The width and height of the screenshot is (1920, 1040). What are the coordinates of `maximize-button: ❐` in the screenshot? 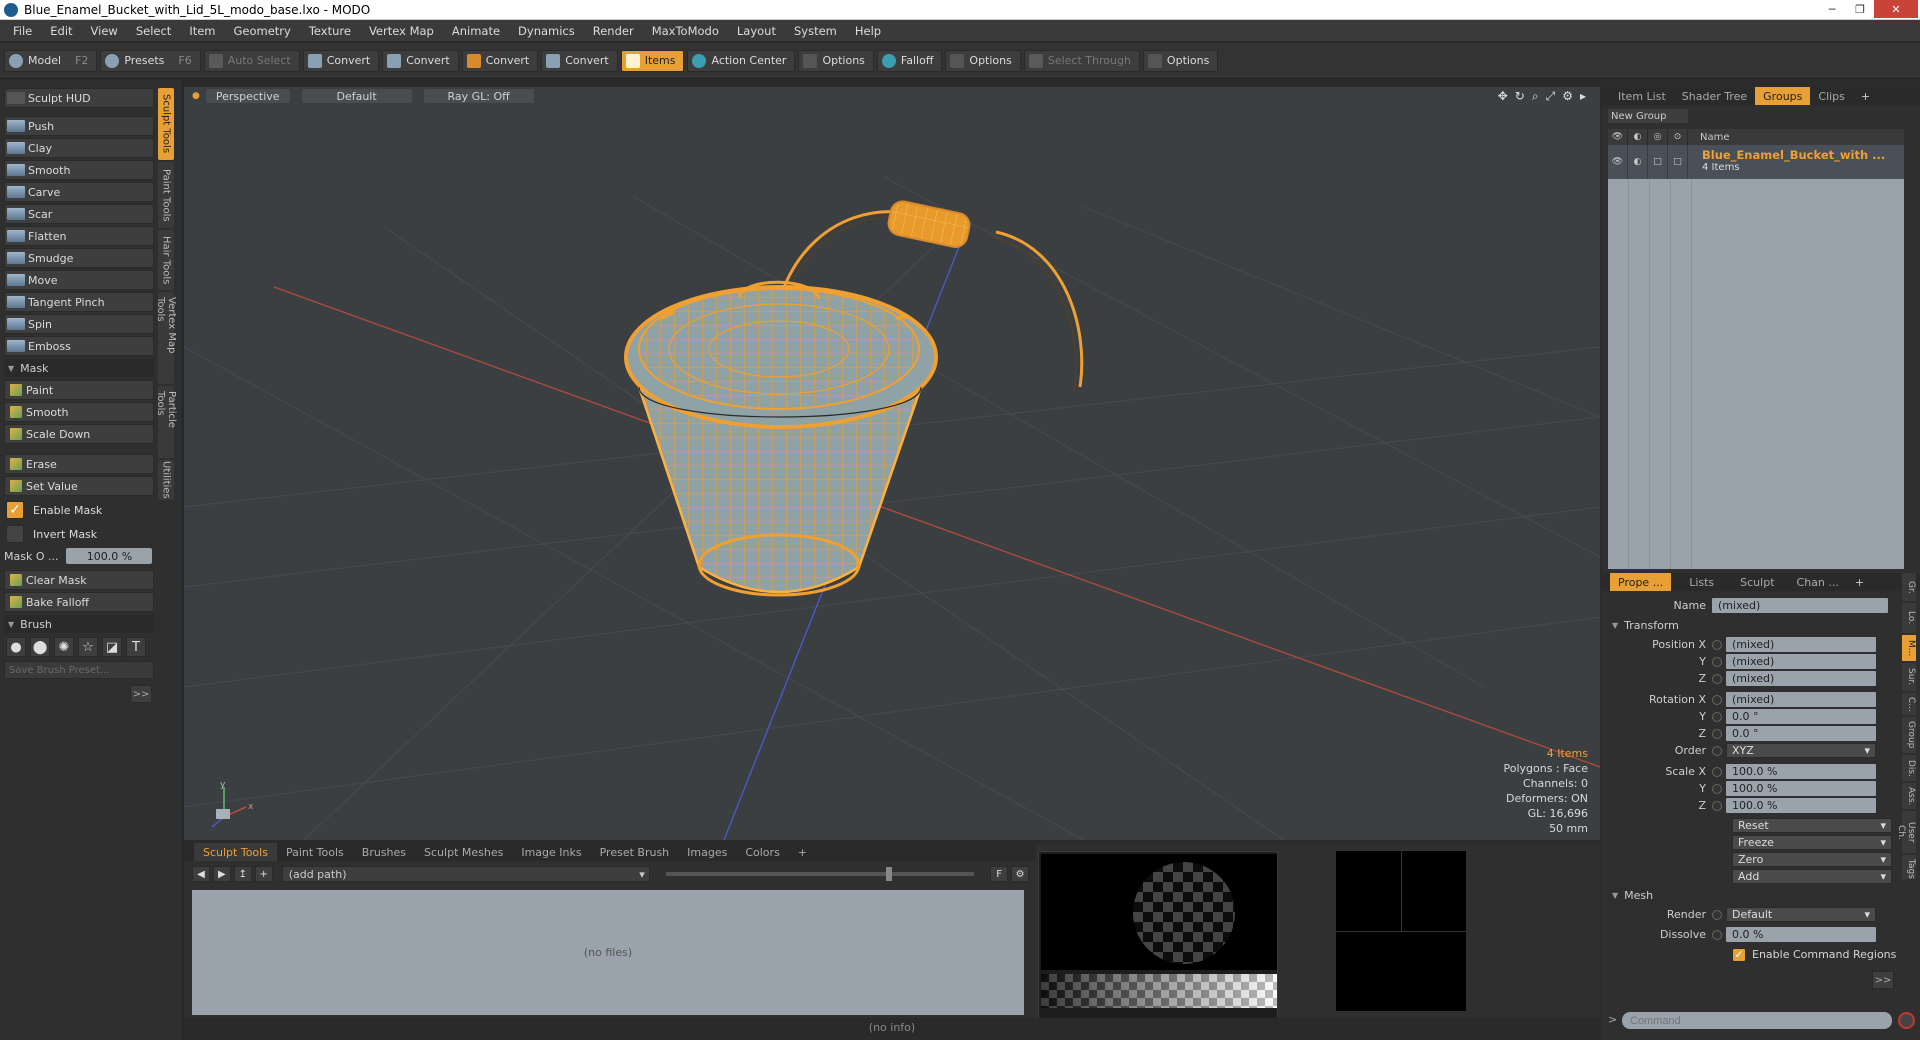 It's located at (1860, 9).